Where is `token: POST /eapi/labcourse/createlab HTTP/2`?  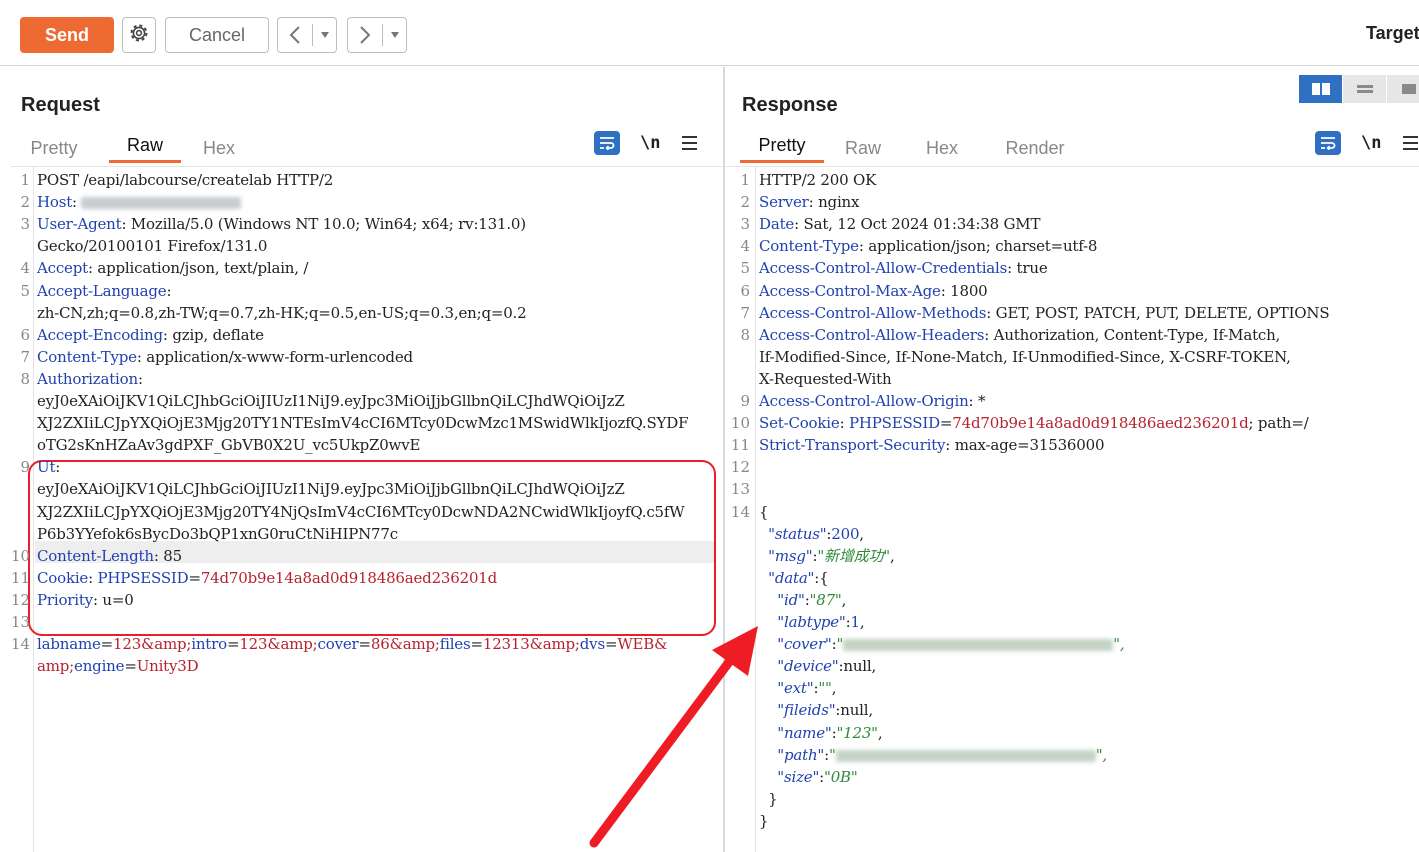
token: POST /eapi/labcourse/createlab HTTP/2 is located at coordinates (185, 180).